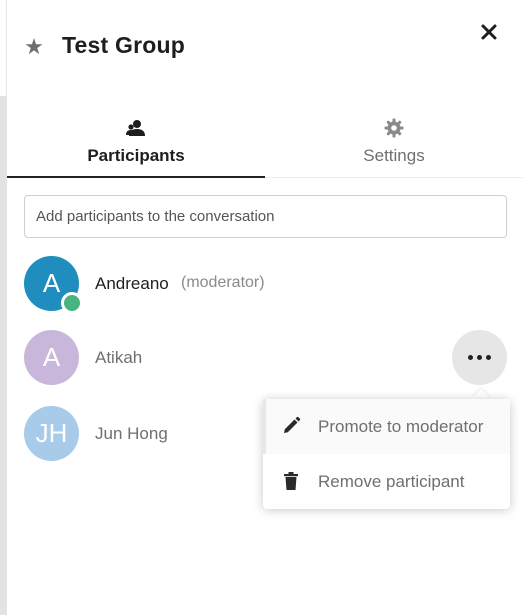 The image size is (523, 615). What do you see at coordinates (132, 283) in the screenshot?
I see `participant-name: Andreano` at bounding box center [132, 283].